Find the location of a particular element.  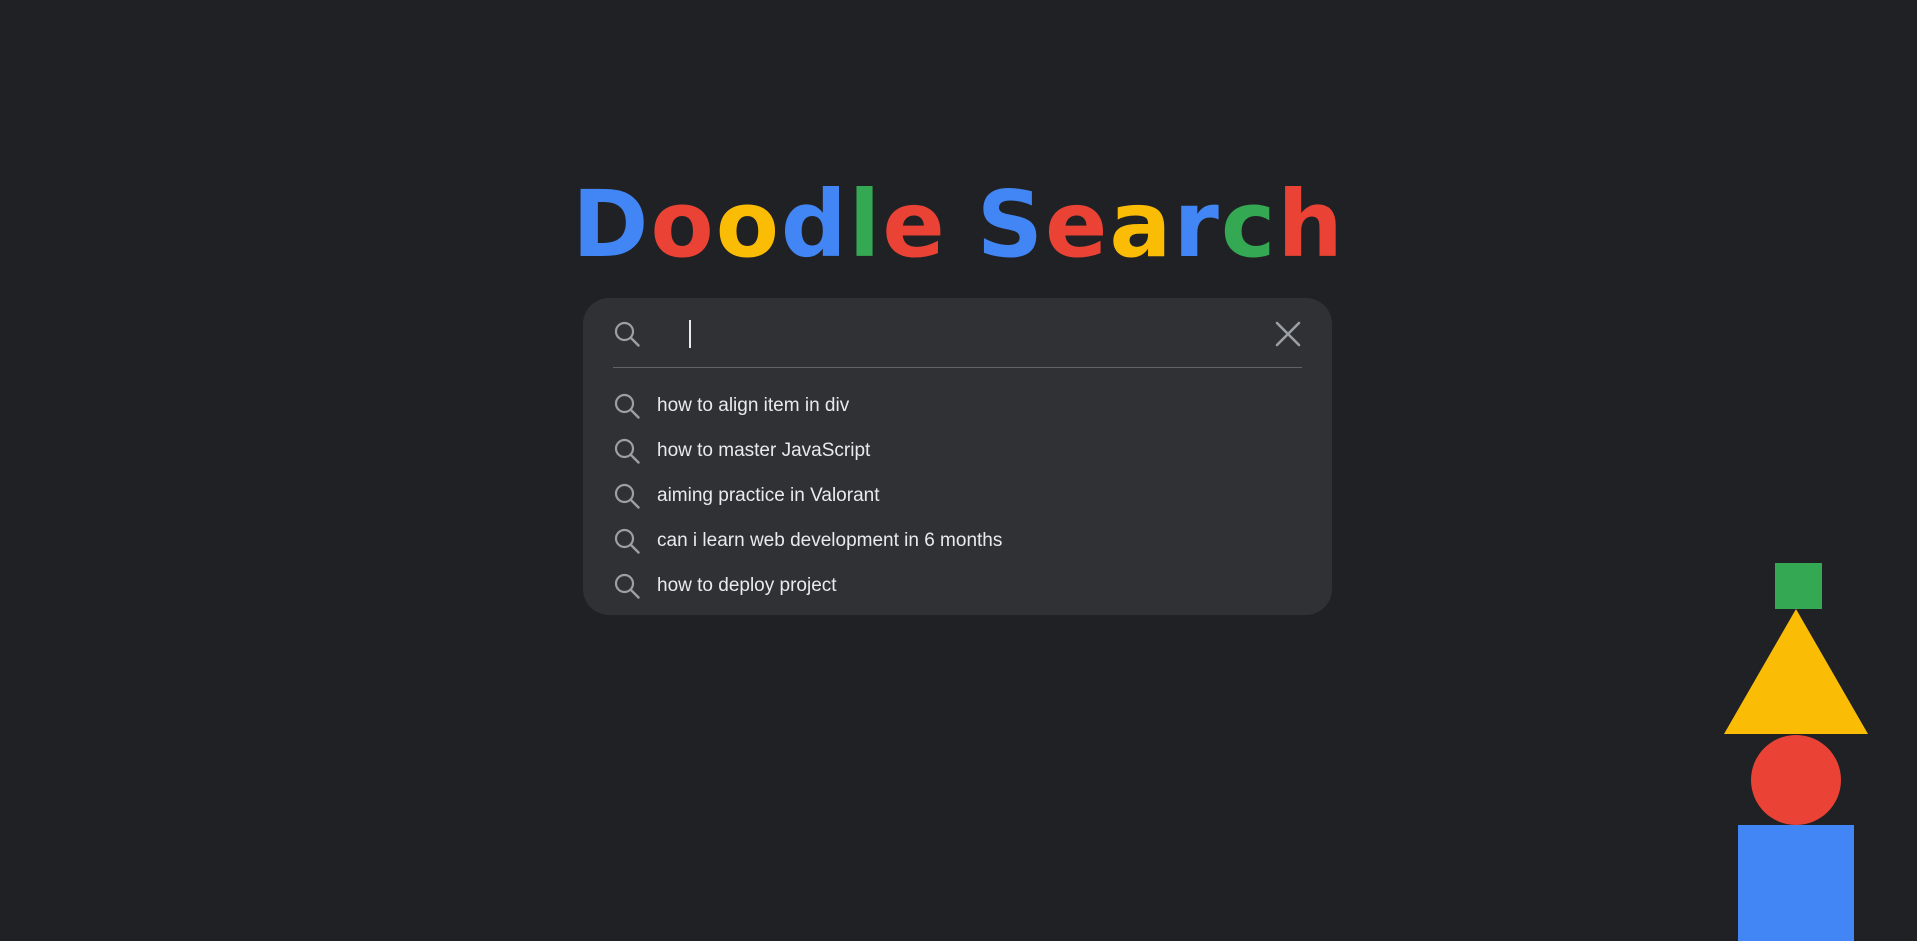

close-icon is located at coordinates (1288, 334).